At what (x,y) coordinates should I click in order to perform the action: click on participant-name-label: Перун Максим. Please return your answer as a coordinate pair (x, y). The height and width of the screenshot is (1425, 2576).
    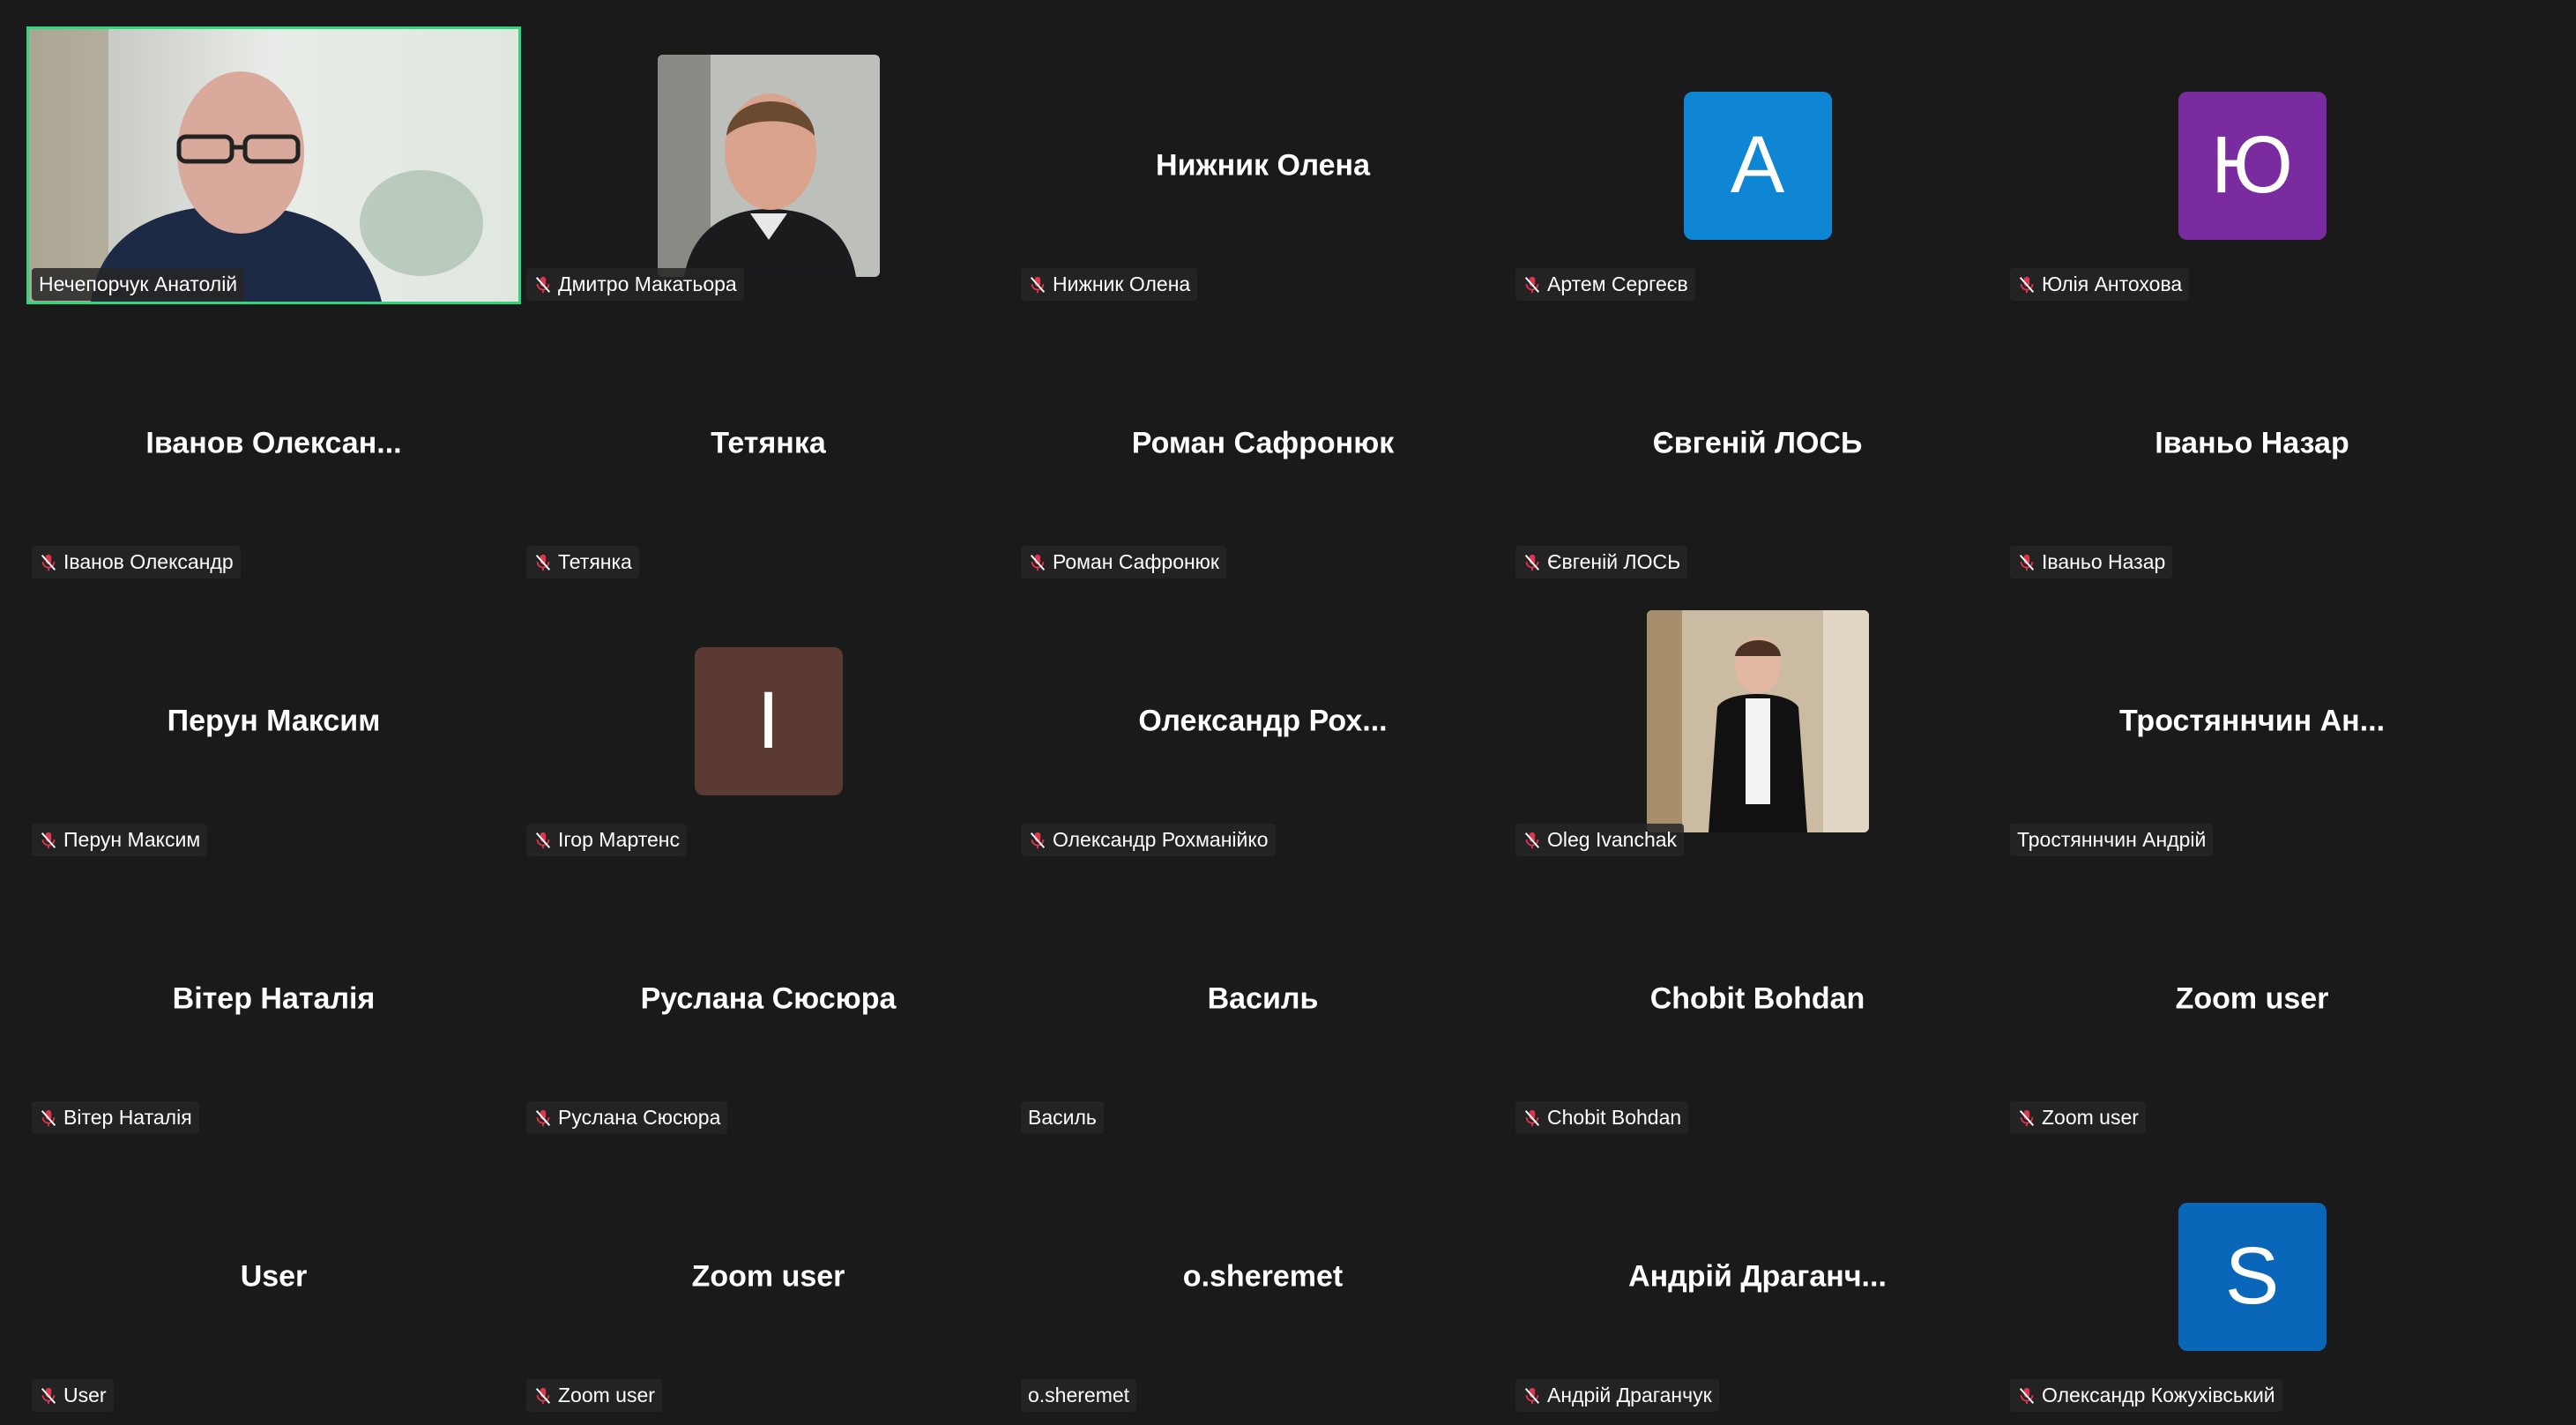
    Looking at the image, I should click on (120, 840).